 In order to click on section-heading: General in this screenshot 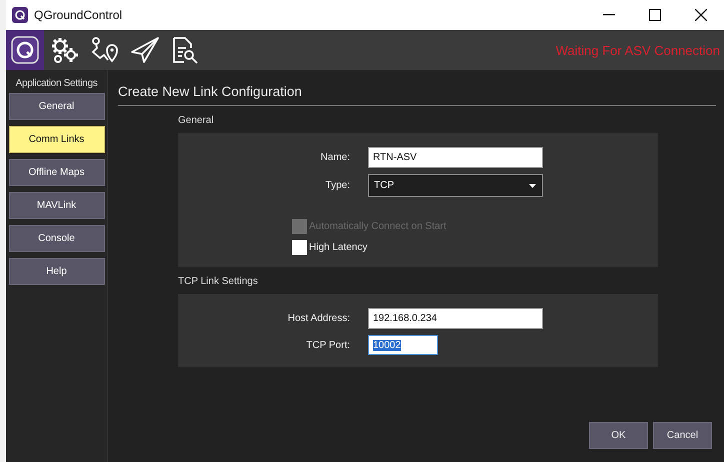, I will do `click(196, 120)`.